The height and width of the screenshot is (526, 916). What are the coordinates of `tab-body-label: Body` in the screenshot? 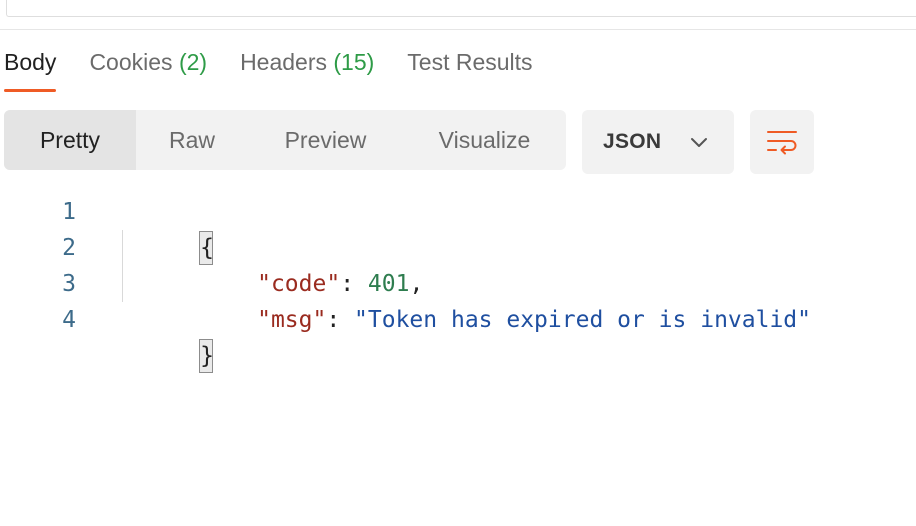 It's located at (30, 62).